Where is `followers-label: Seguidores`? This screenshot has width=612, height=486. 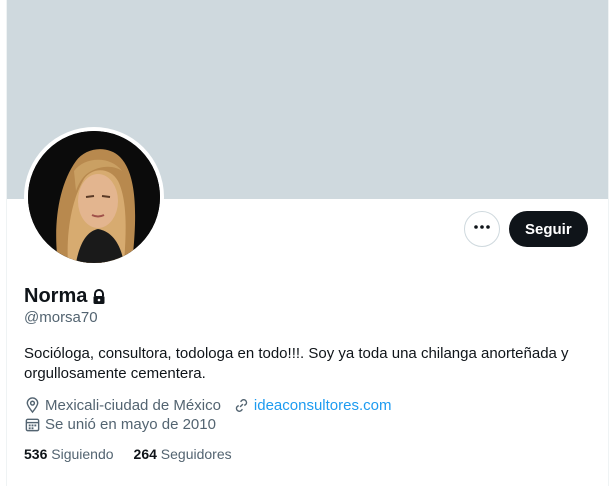 followers-label: Seguidores is located at coordinates (196, 454).